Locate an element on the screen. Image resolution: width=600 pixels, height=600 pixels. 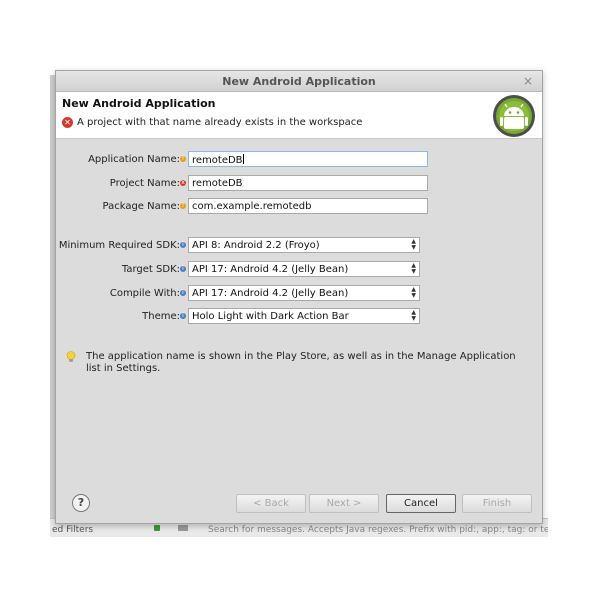
application-name-row: Application Name: ! remoteDB is located at coordinates (300, 160).